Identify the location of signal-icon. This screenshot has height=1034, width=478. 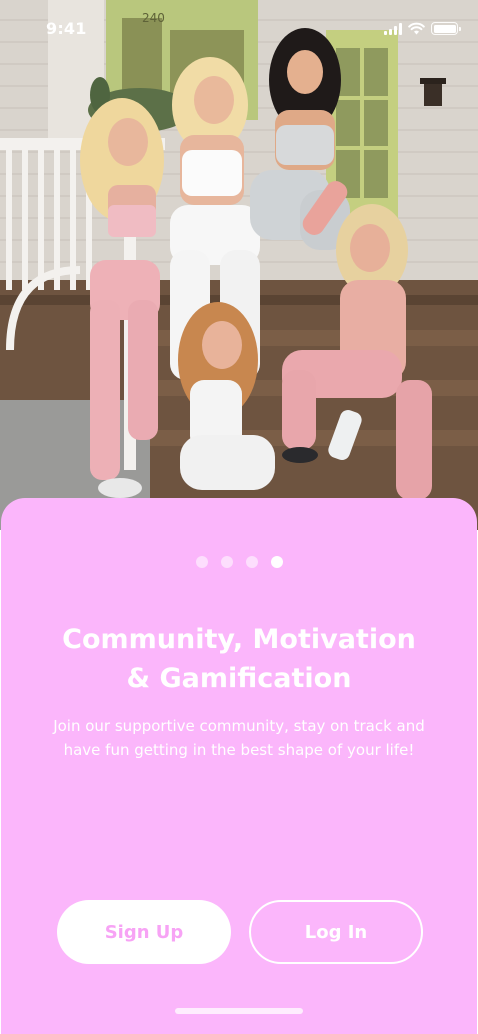
(393, 28).